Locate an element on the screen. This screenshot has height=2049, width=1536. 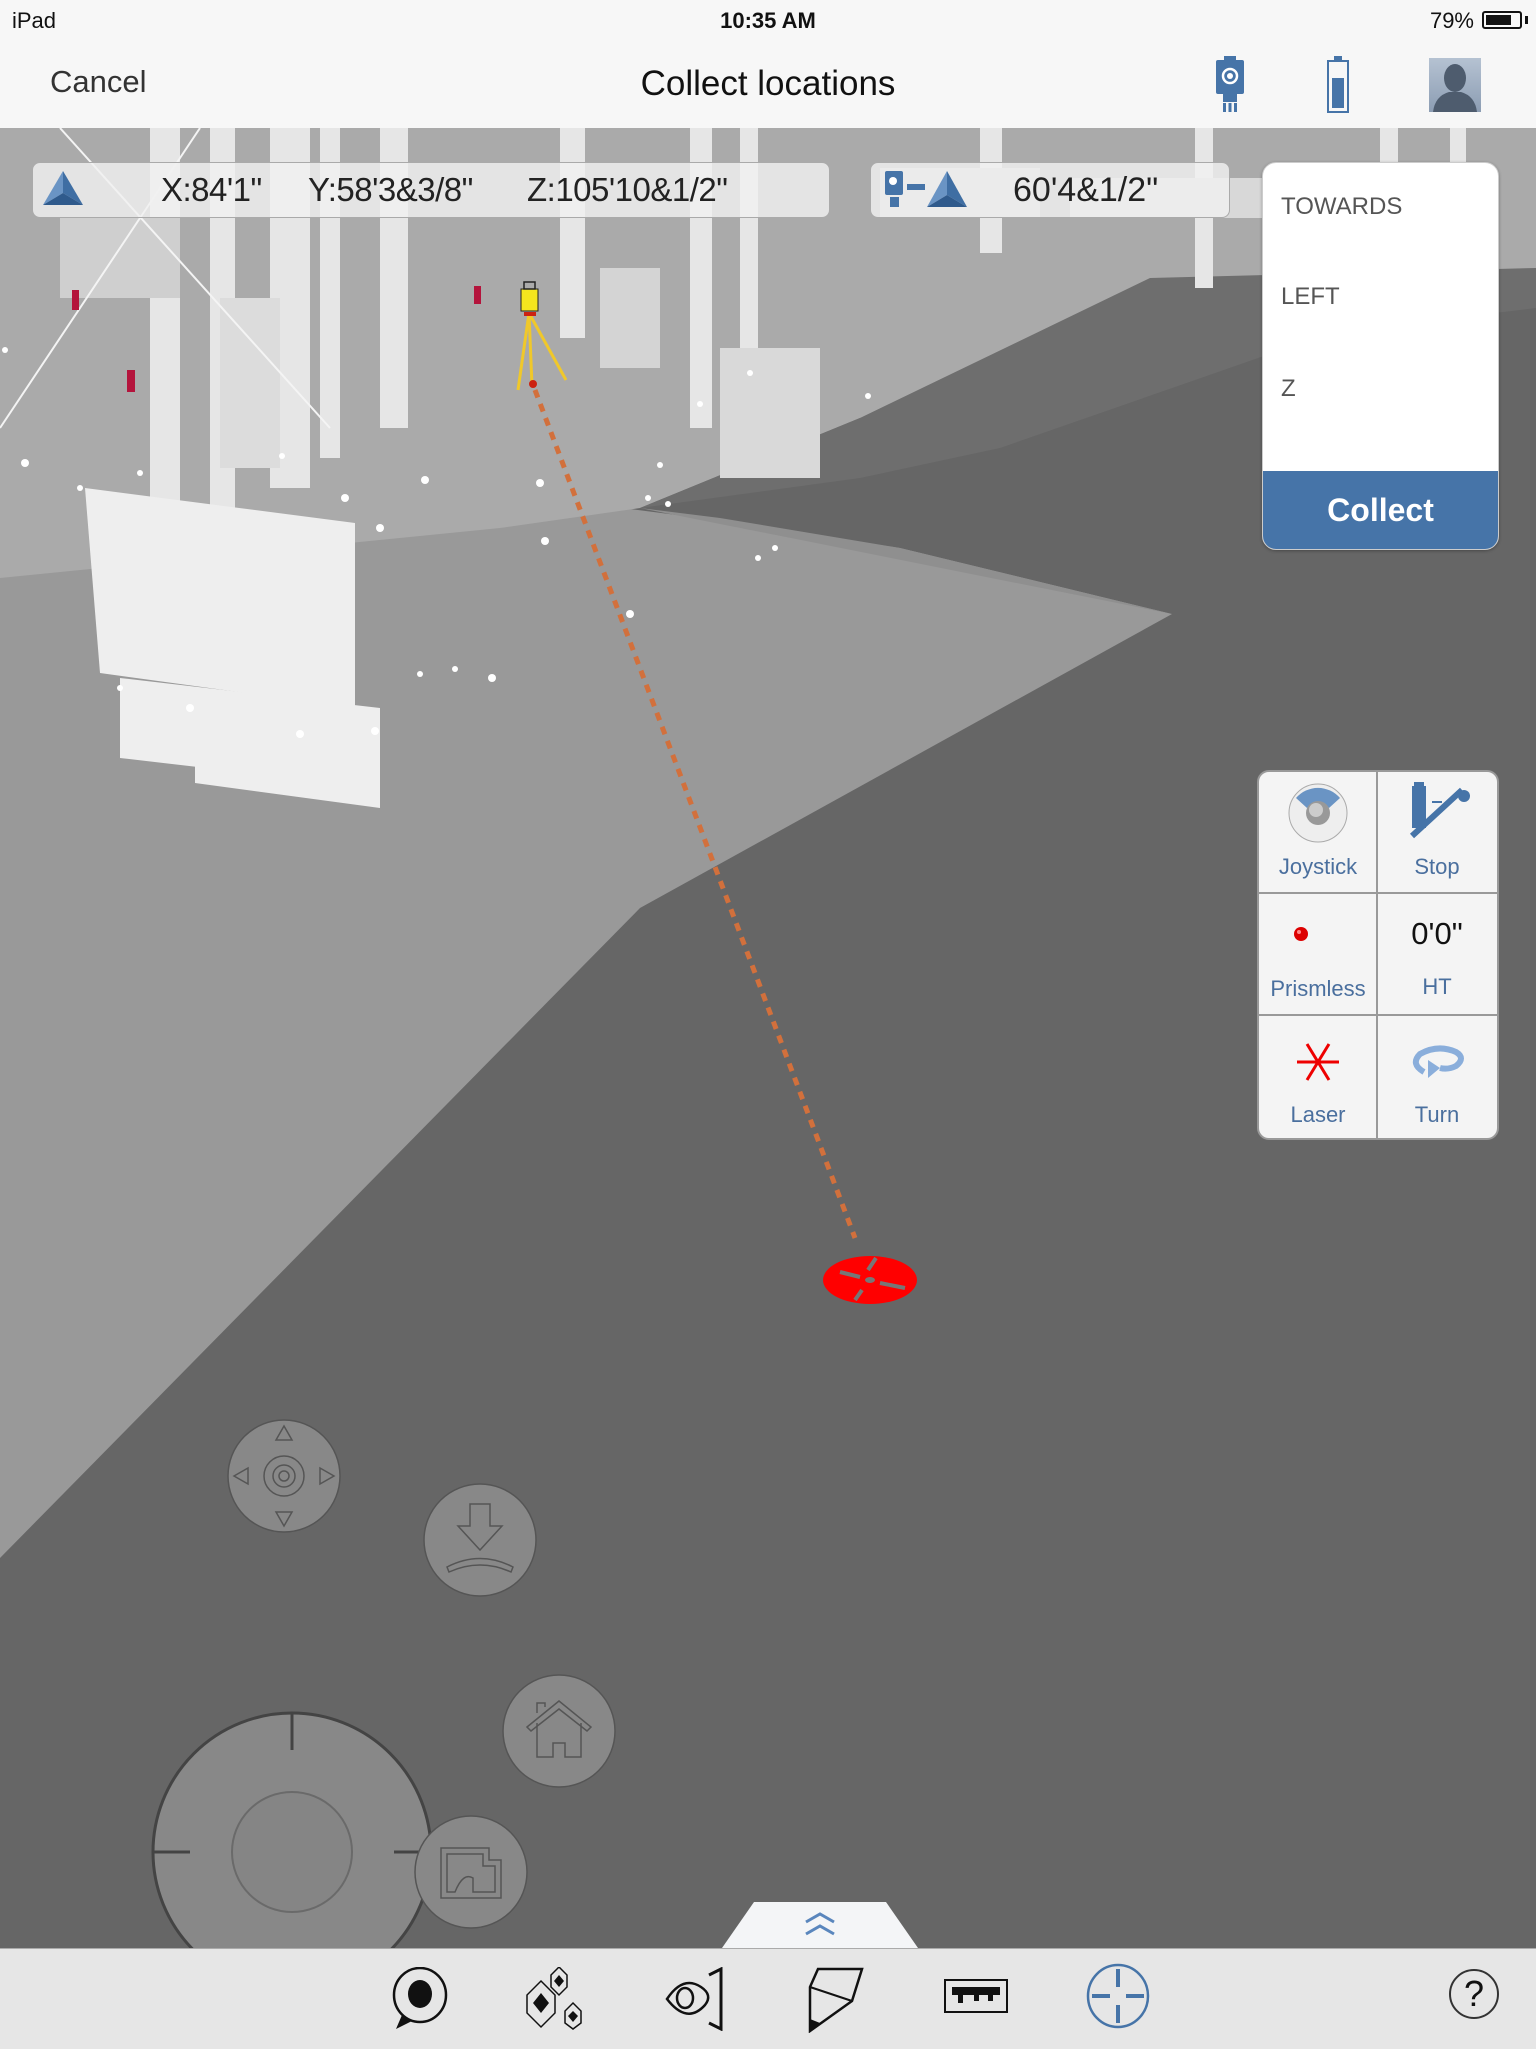
help-button: ? is located at coordinates (1474, 1994).